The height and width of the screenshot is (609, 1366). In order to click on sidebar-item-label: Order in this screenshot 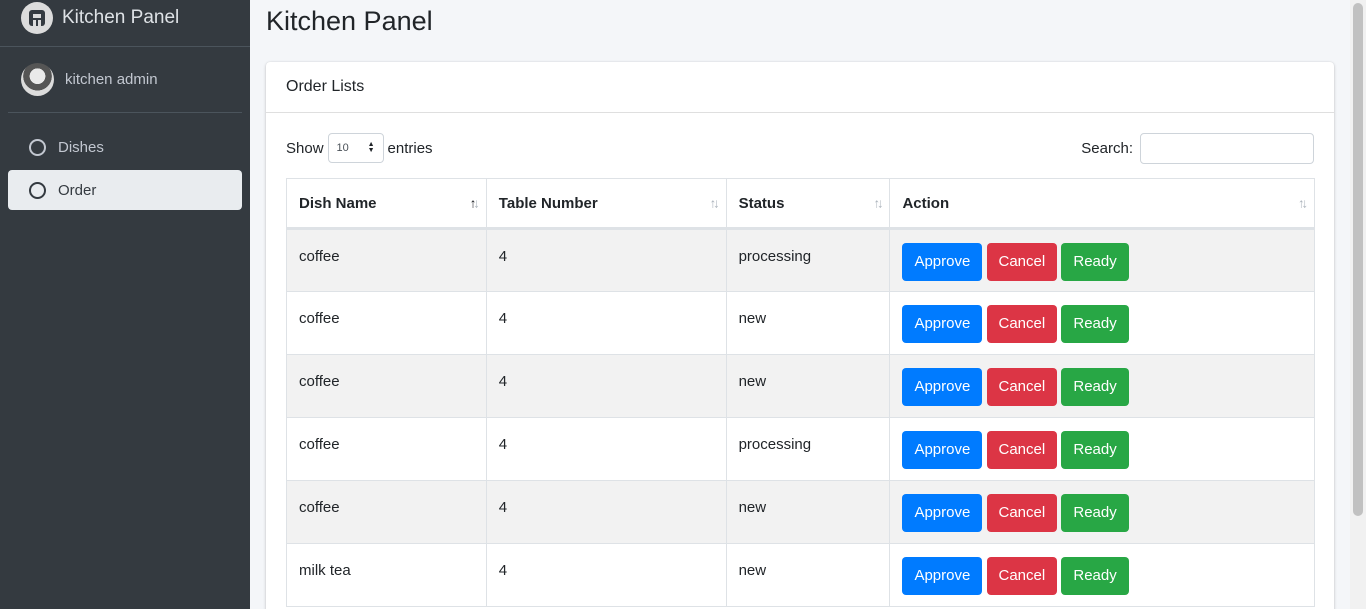, I will do `click(77, 190)`.